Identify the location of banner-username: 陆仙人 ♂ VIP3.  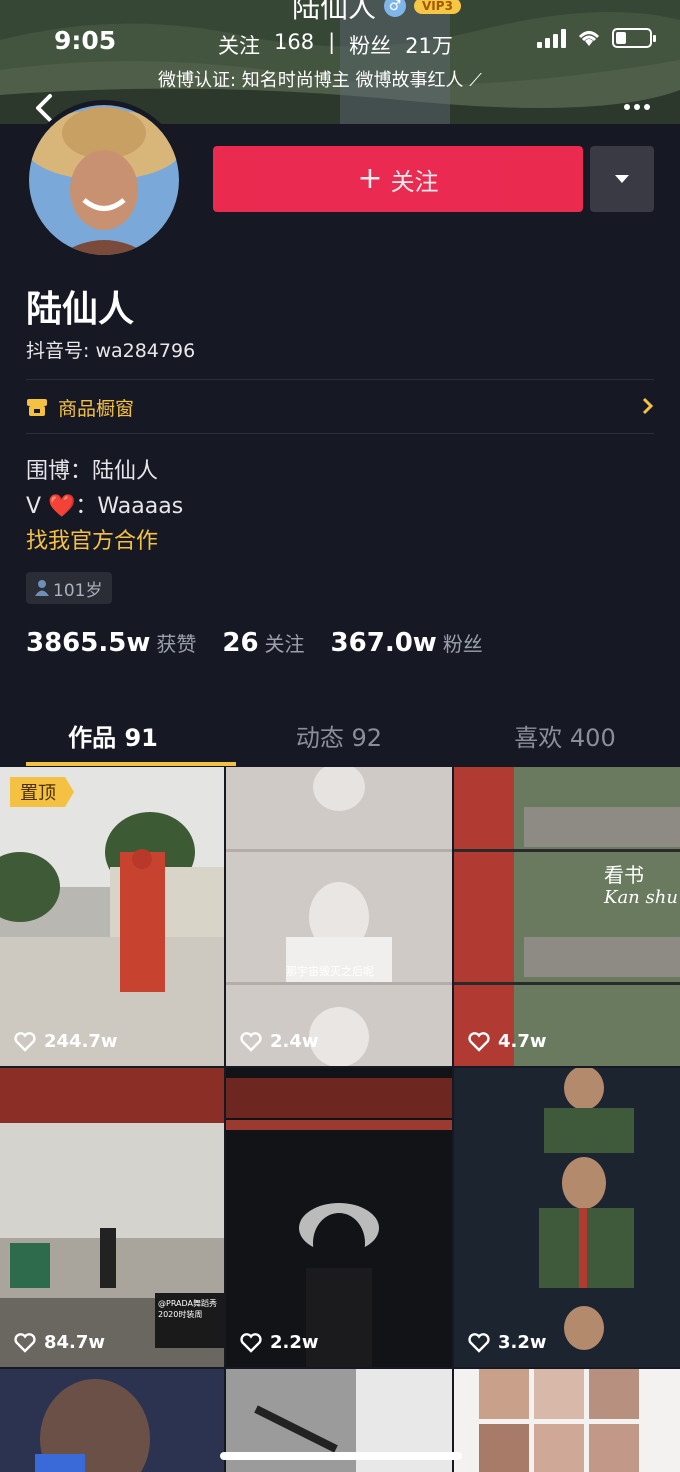
(376, 13).